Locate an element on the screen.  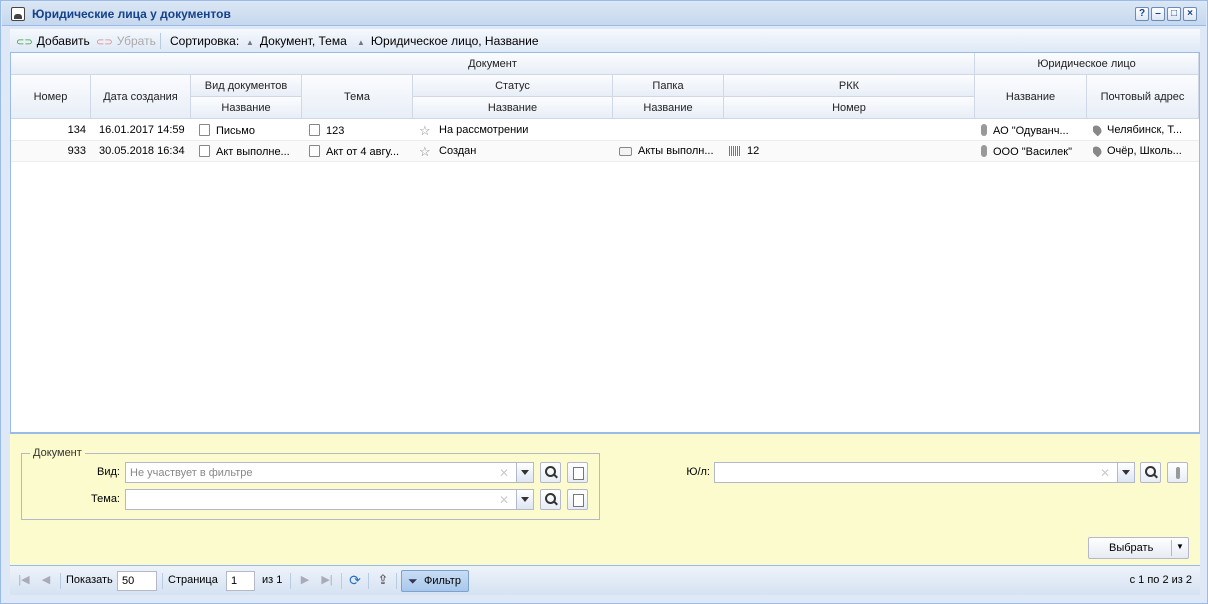
status-text: Создан is located at coordinates (458, 151).